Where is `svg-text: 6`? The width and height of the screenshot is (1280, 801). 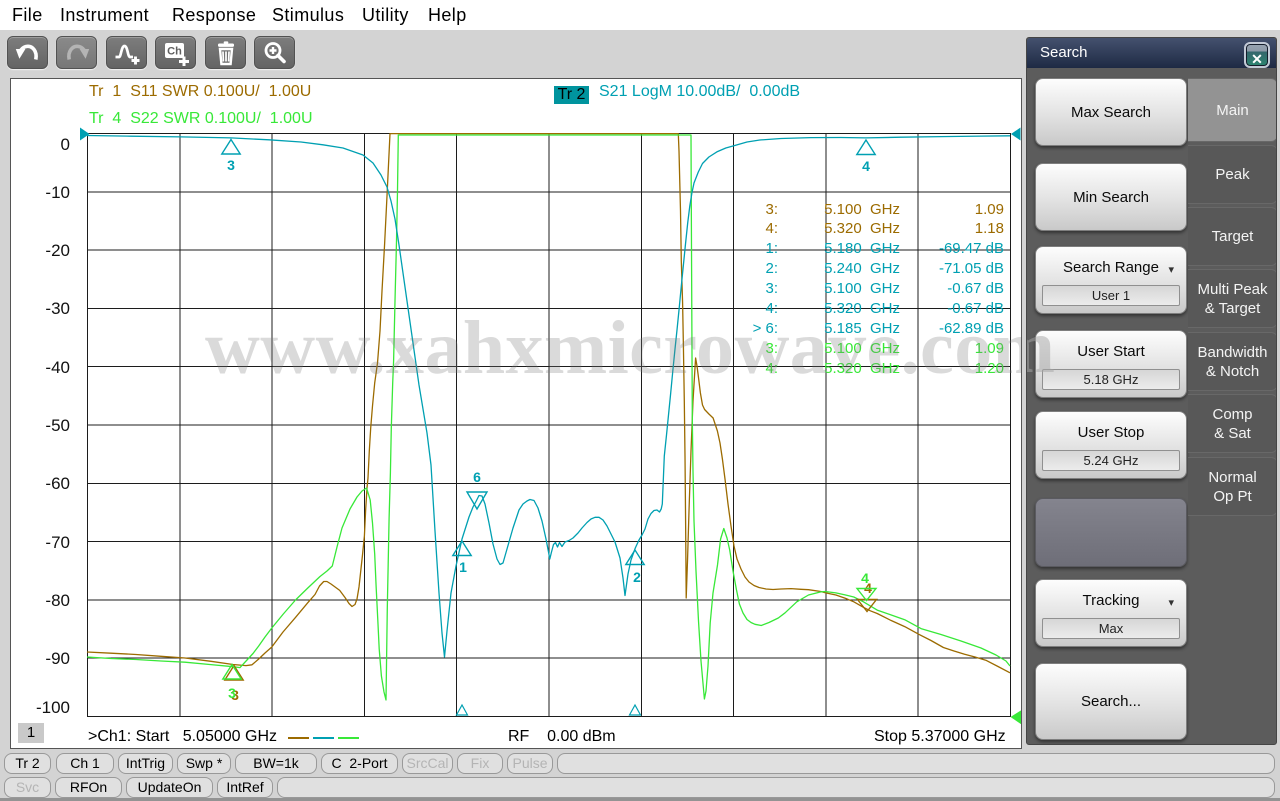
svg-text: 6 is located at coordinates (477, 477).